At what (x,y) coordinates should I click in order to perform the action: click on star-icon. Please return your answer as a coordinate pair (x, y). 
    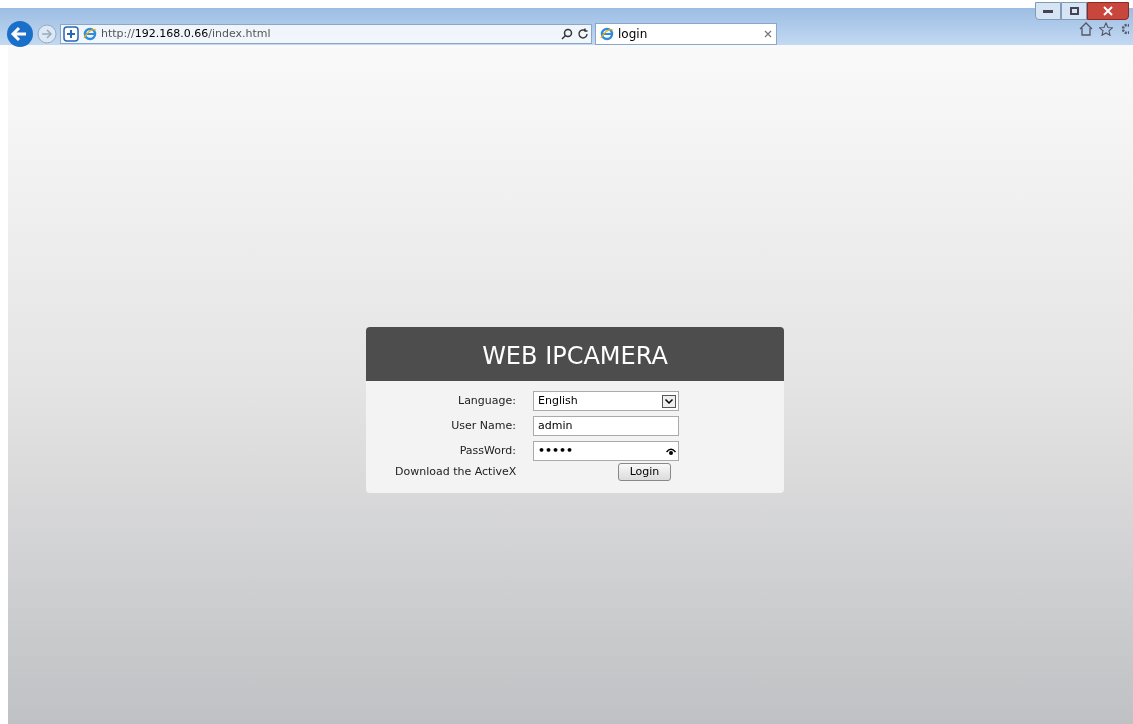
    Looking at the image, I should click on (1106, 29).